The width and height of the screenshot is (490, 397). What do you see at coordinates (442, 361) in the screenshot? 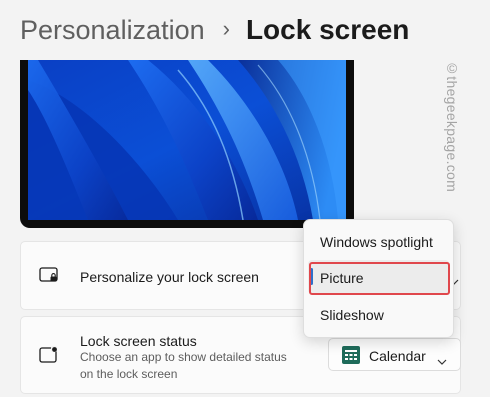
I see `chevron-down-icon` at bounding box center [442, 361].